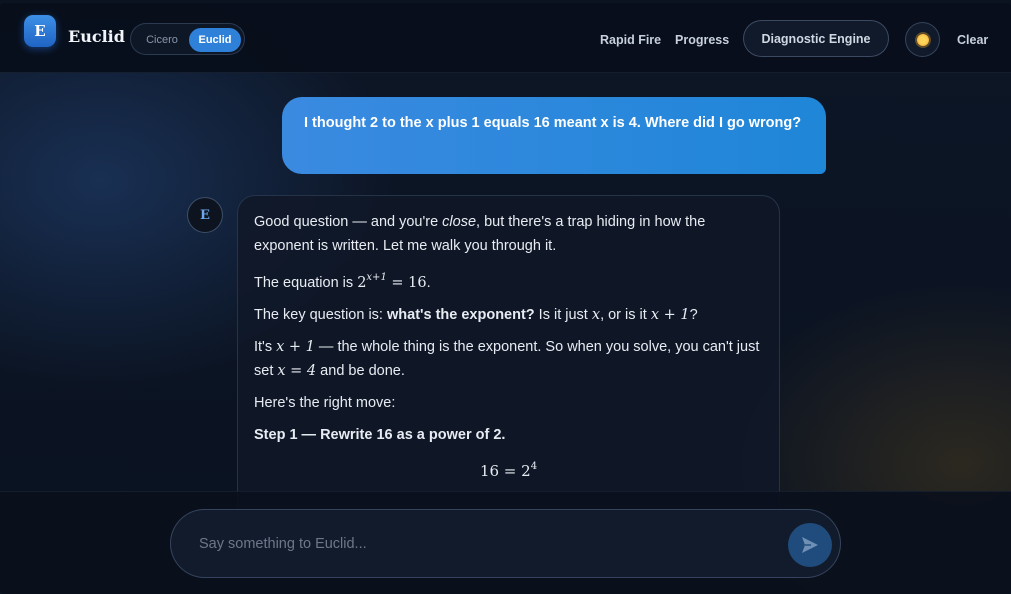 The width and height of the screenshot is (1011, 594). Describe the element at coordinates (508, 470) in the screenshot. I see `equation-display: 16 = 24` at that location.